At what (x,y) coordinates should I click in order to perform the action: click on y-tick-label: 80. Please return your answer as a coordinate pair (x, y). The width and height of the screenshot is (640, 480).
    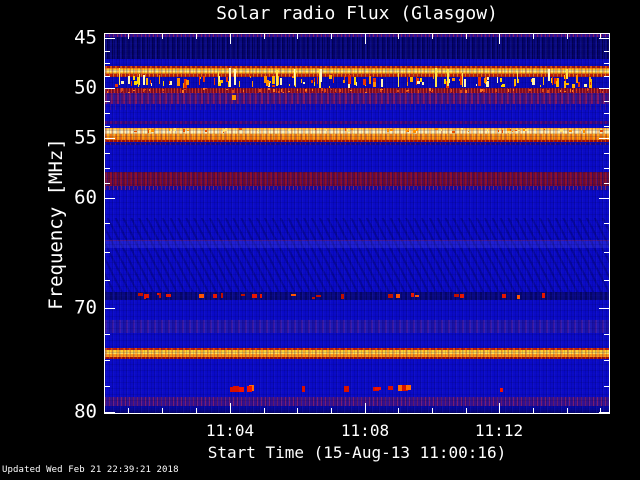
    Looking at the image, I should click on (85, 411).